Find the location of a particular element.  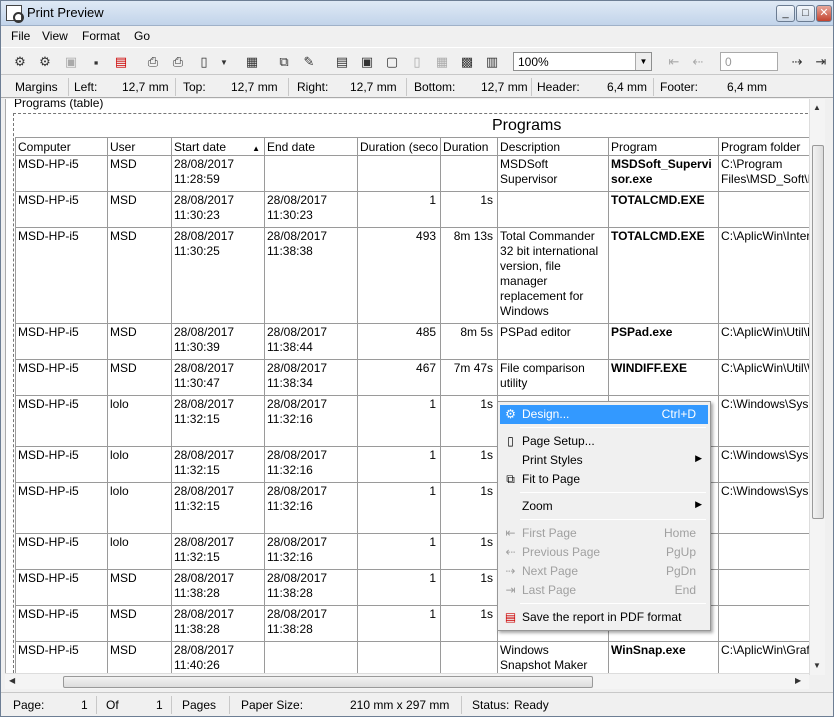

horizontal-scroll-thumb is located at coordinates (328, 682).